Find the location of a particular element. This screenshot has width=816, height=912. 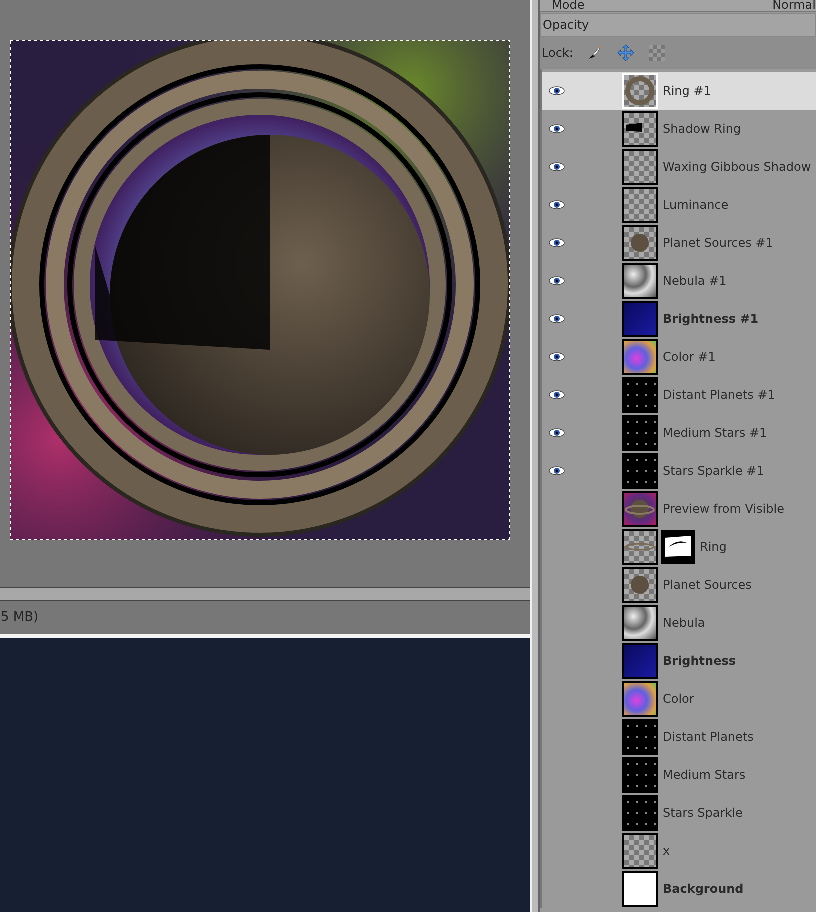

opacity-field: Opacity is located at coordinates (678, 25).